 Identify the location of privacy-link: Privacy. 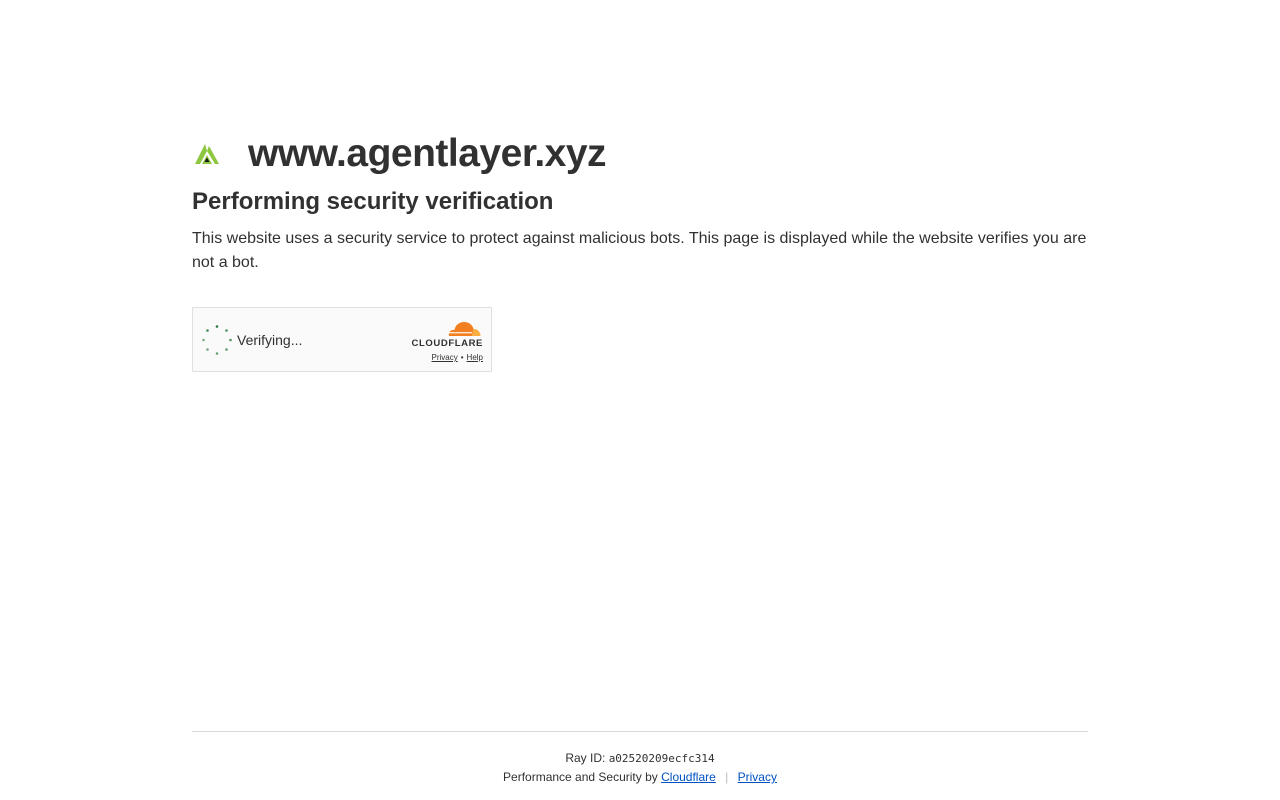
(757, 777).